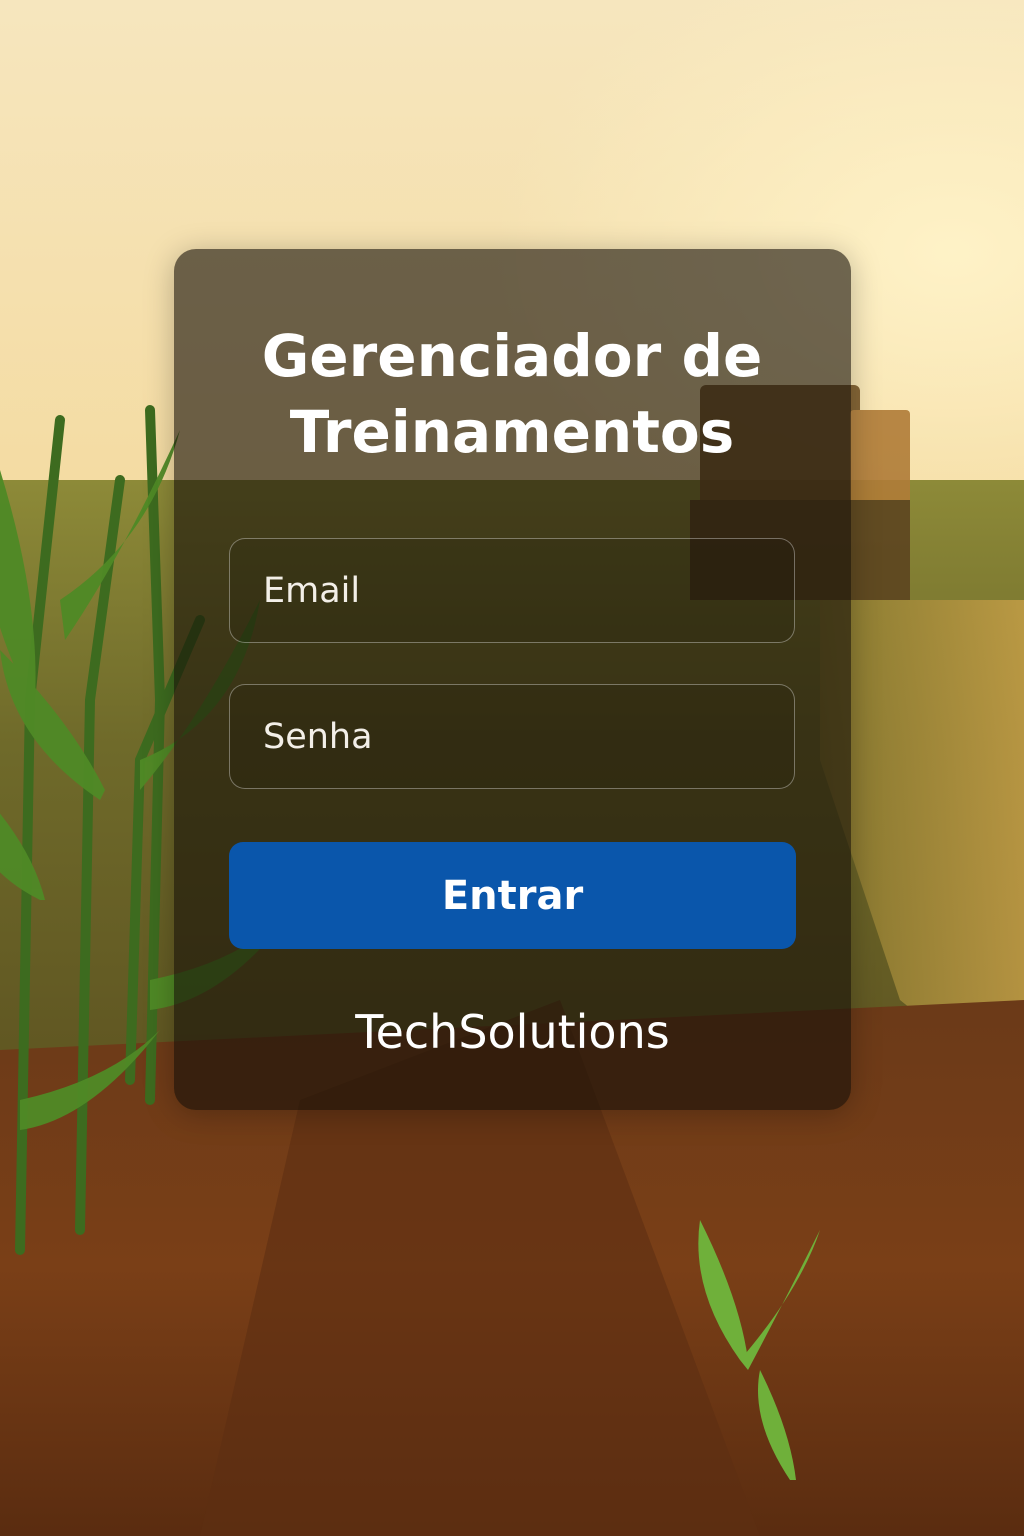 This screenshot has width=1024, height=1536. I want to click on password-field, so click(512, 736).